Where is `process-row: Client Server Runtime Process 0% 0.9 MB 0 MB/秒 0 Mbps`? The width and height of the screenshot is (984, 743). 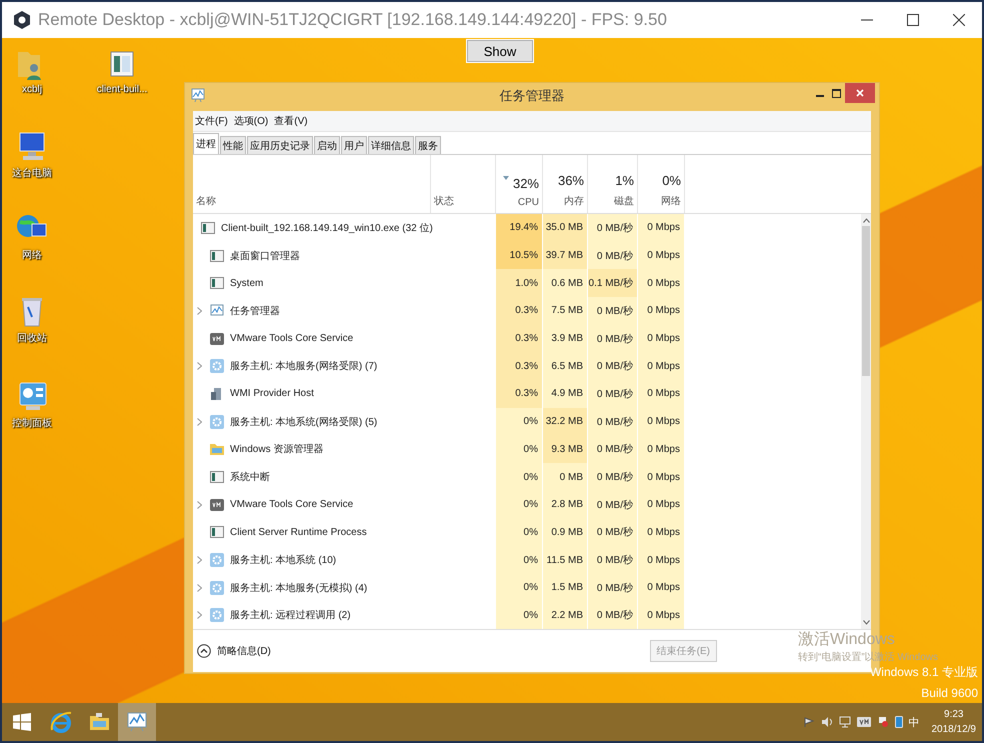
process-row: Client Server Runtime Process 0% 0.9 MB 0 MB/秒 0 Mbps is located at coordinates (527, 532).